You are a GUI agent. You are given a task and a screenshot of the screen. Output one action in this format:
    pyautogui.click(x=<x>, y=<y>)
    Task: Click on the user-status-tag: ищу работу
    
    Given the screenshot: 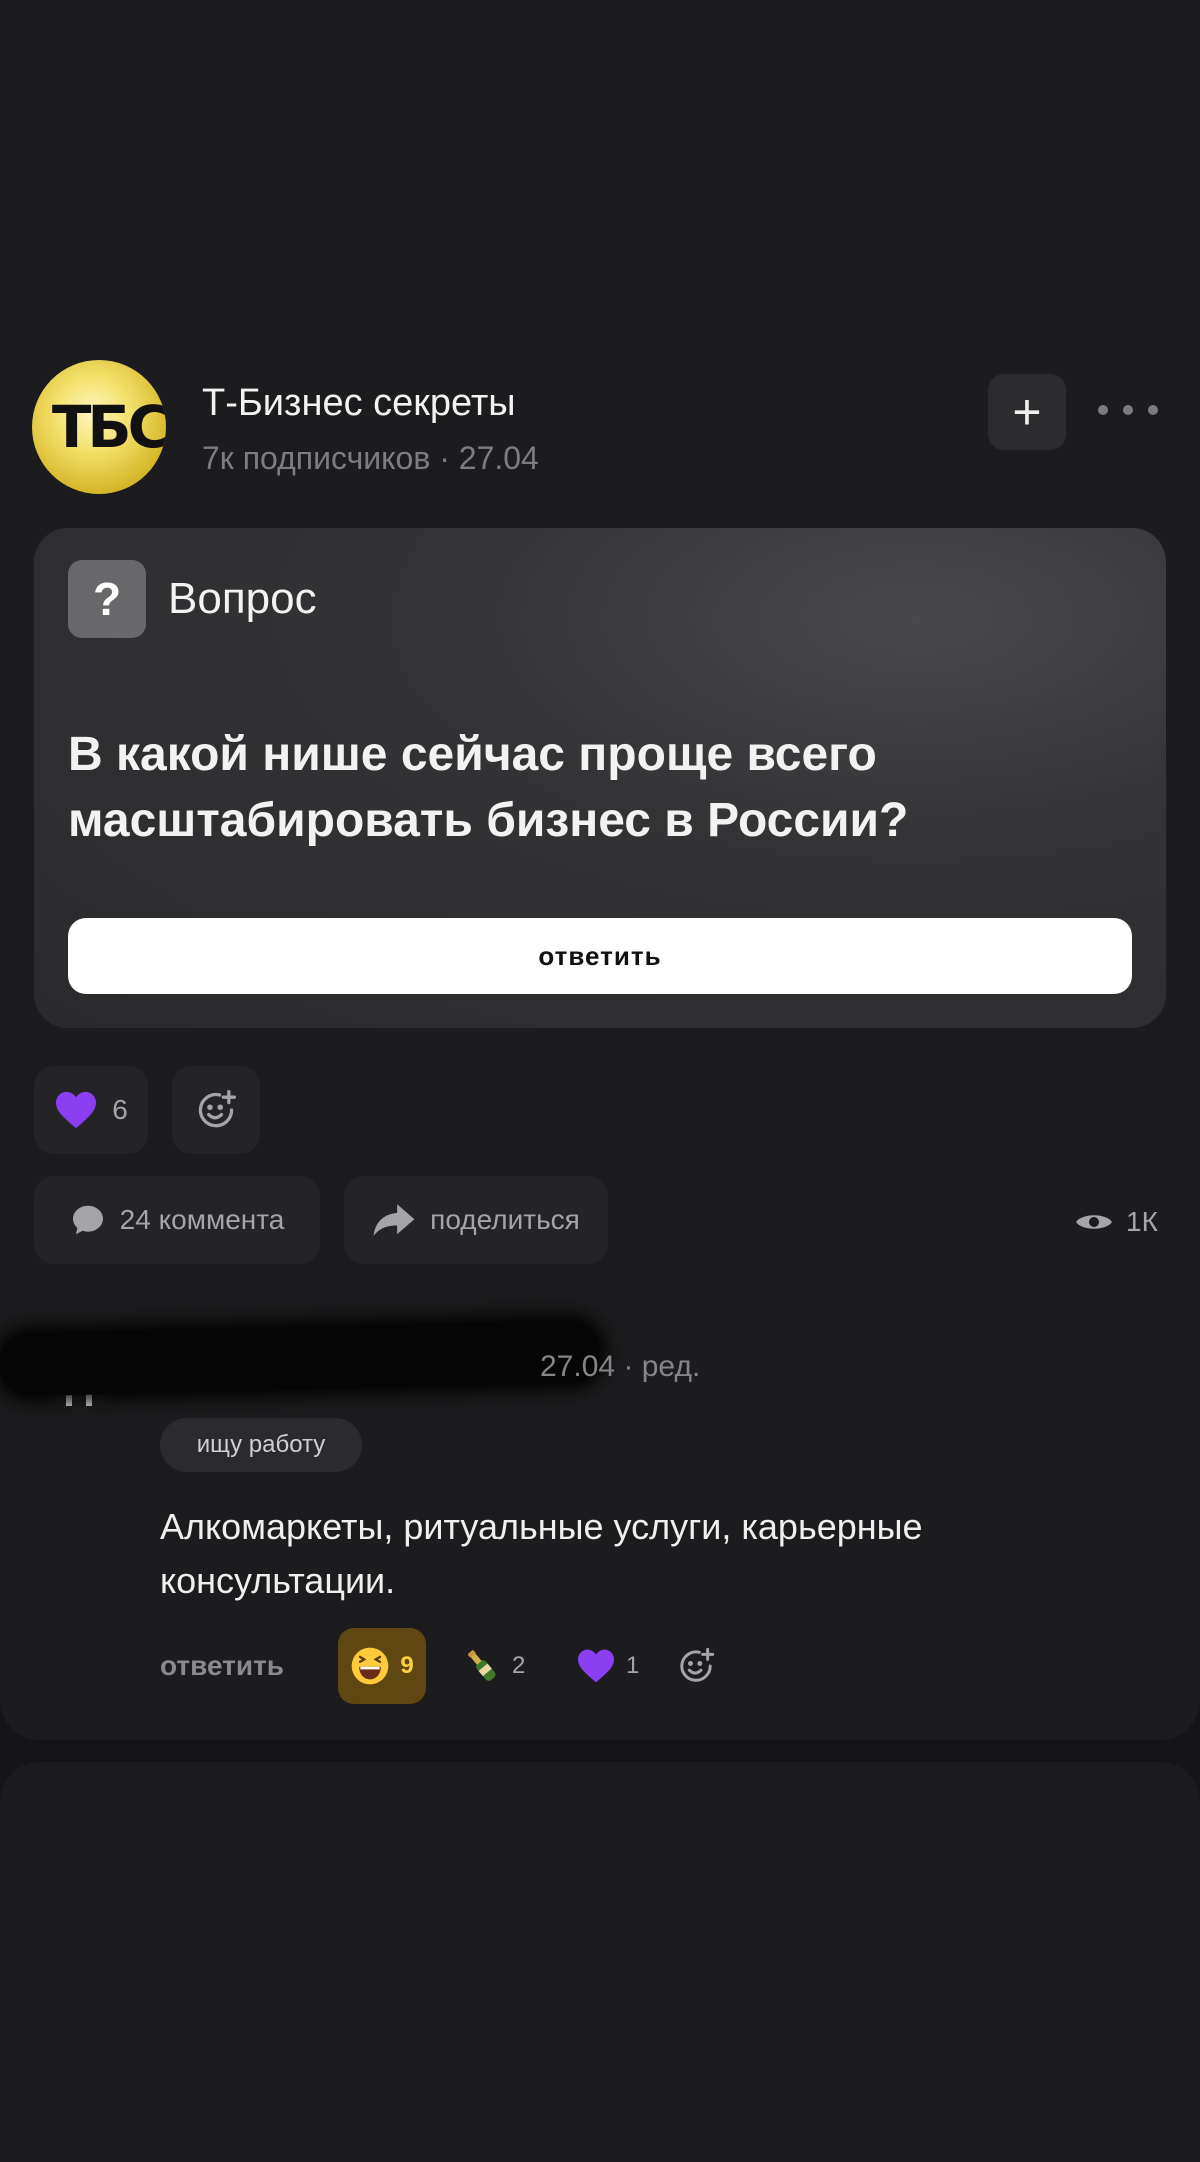 What is the action you would take?
    pyautogui.click(x=261, y=1445)
    